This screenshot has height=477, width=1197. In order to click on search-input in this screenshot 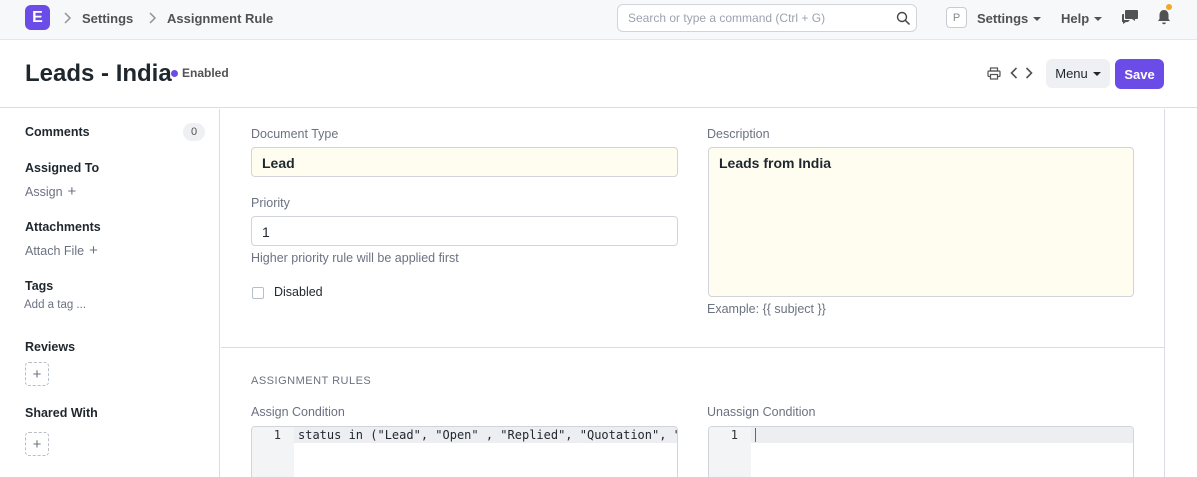, I will do `click(753, 18)`.